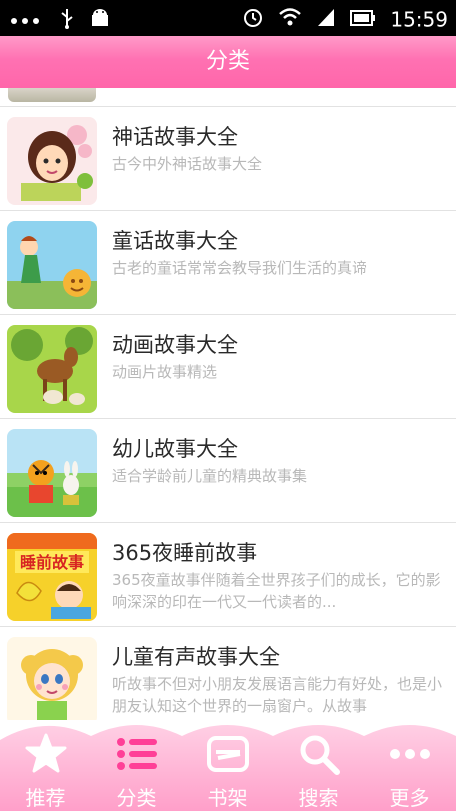 The width and height of the screenshot is (456, 811). I want to click on nav-item-recommend: 推荐, so click(45, 765).